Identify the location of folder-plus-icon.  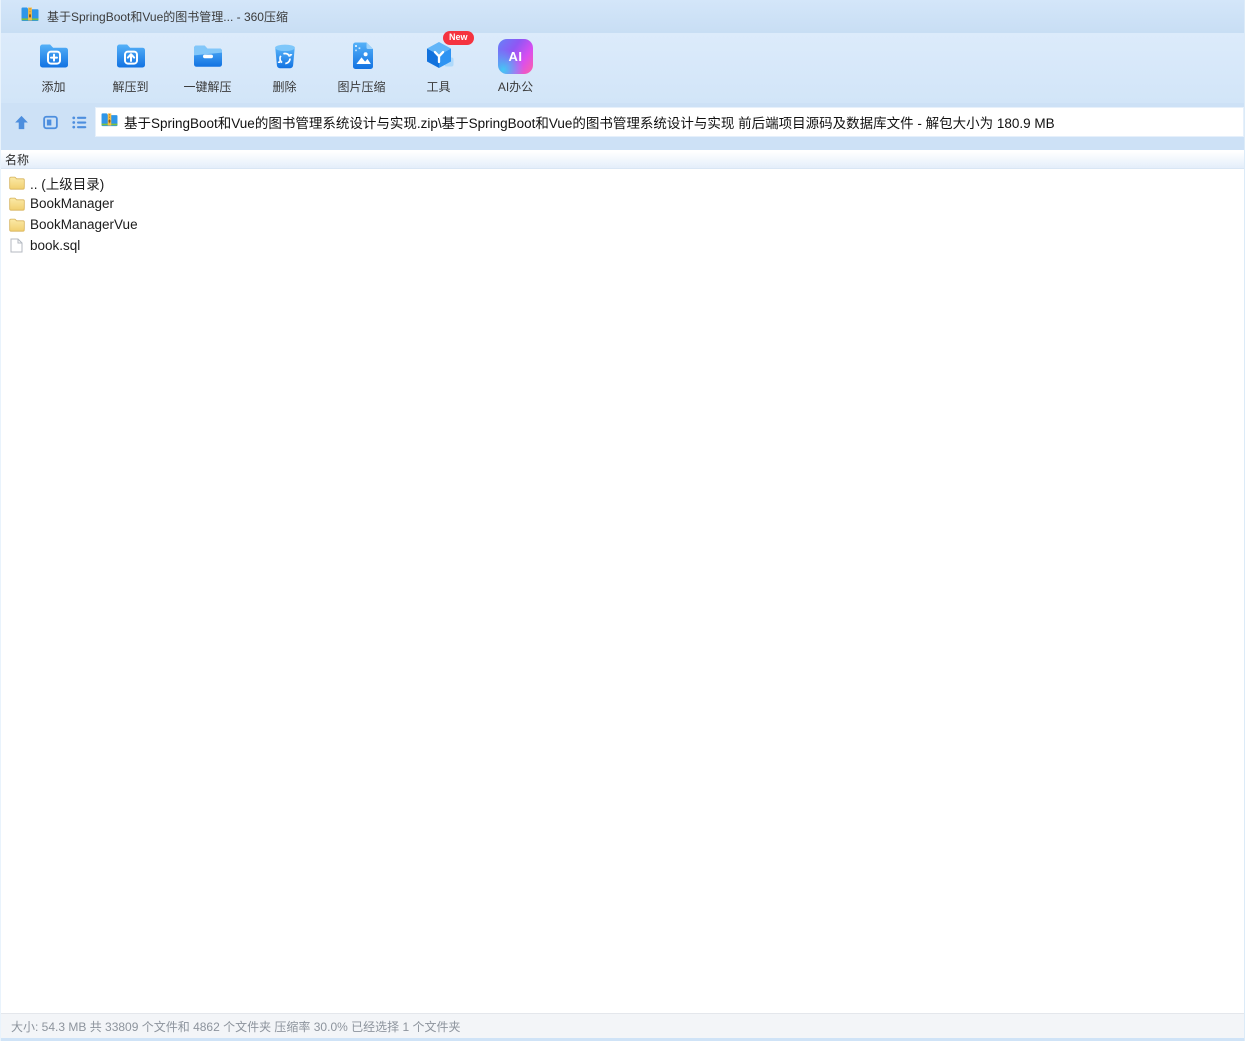
(54, 56).